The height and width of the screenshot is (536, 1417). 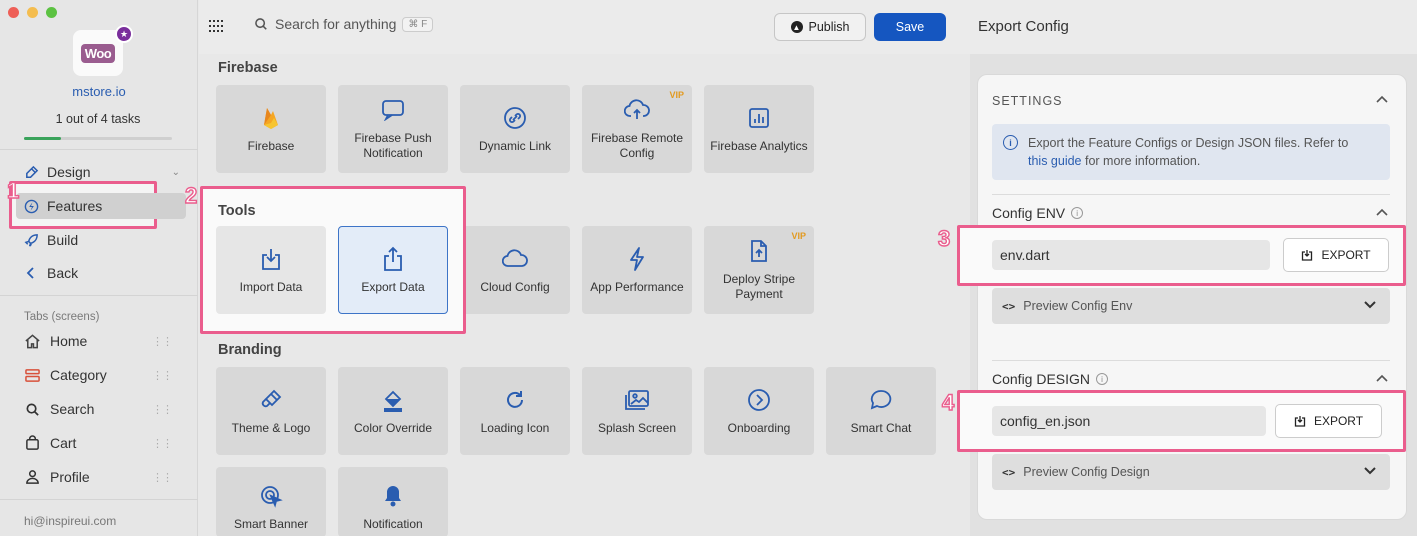 I want to click on sidebar-item-label: Build, so click(x=63, y=240).